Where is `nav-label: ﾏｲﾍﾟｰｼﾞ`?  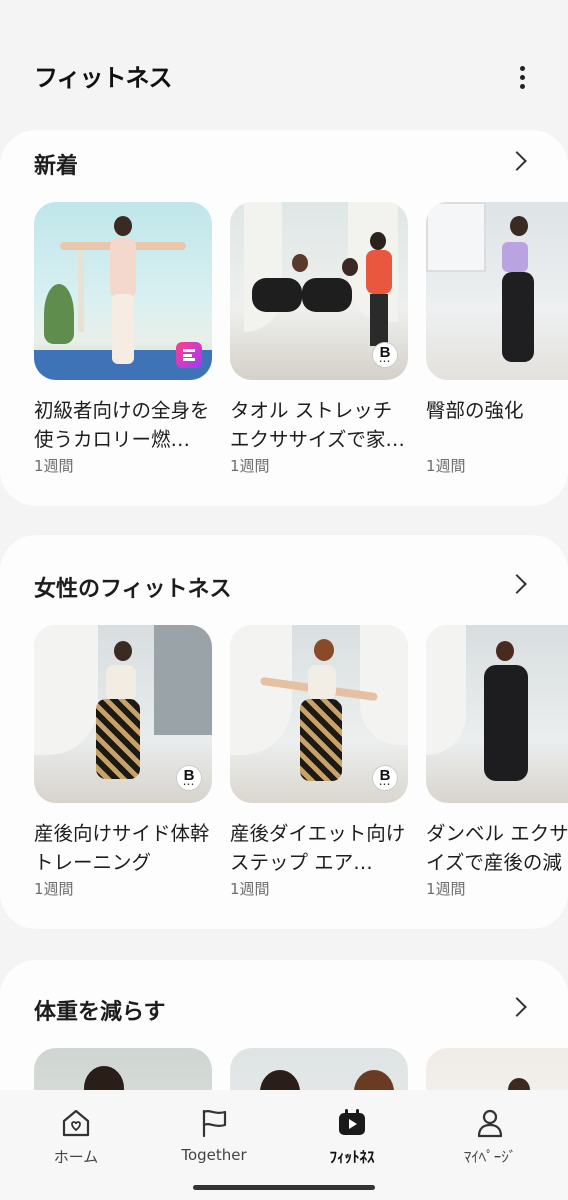 nav-label: ﾏｲﾍﾟｰｼﾞ is located at coordinates (490, 1157).